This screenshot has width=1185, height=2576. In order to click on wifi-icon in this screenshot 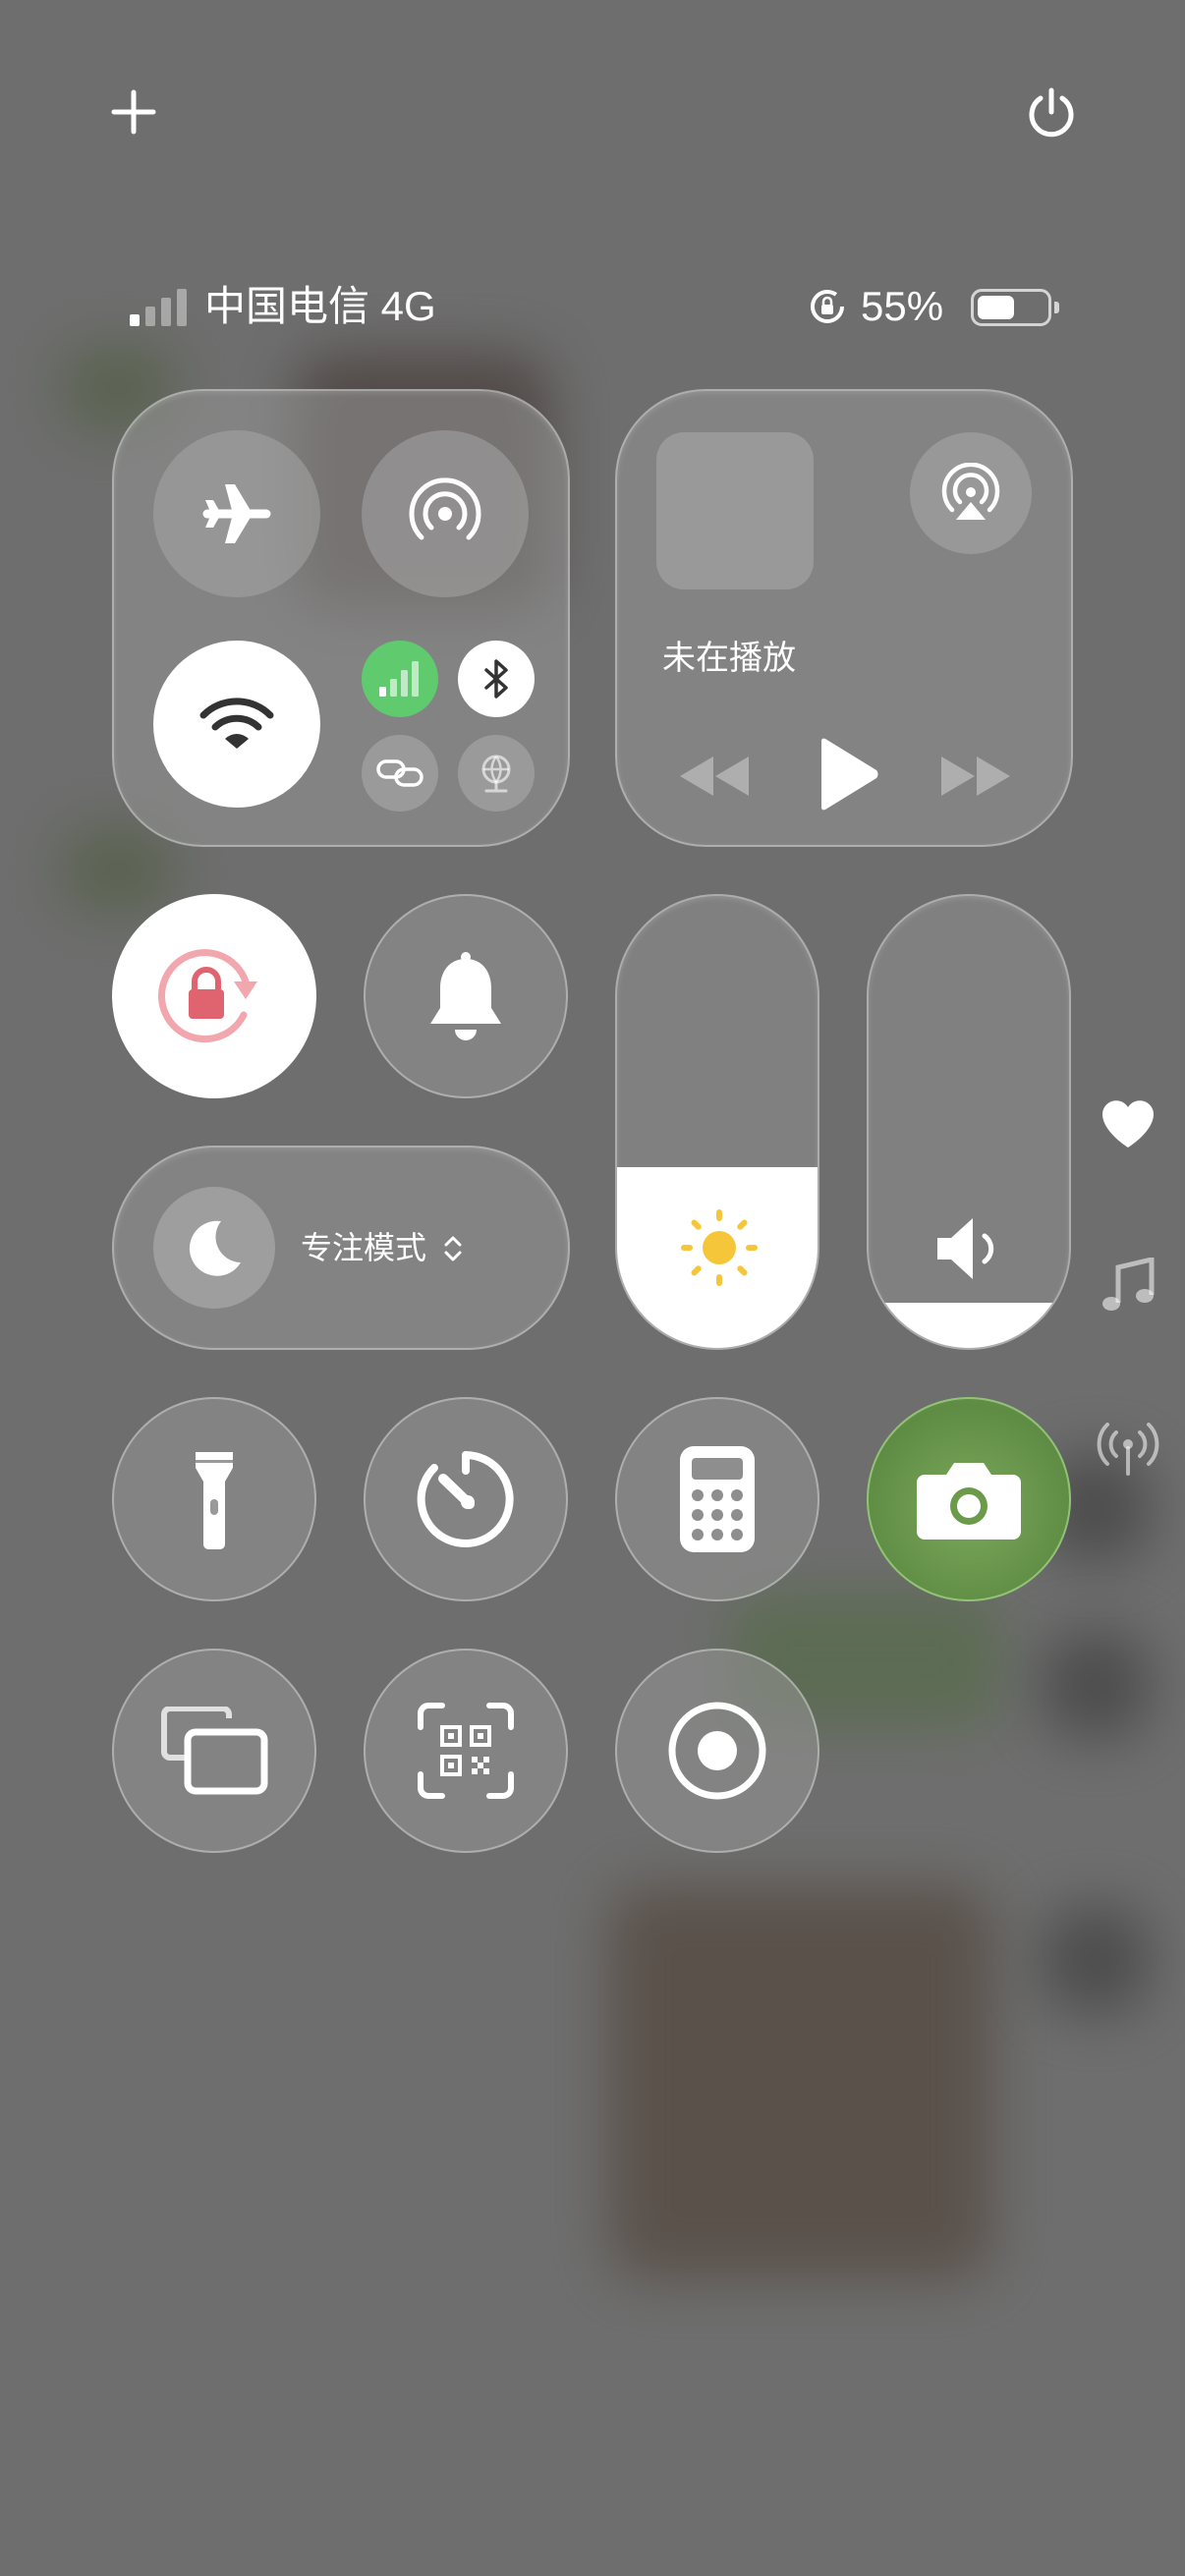, I will do `click(237, 723)`.